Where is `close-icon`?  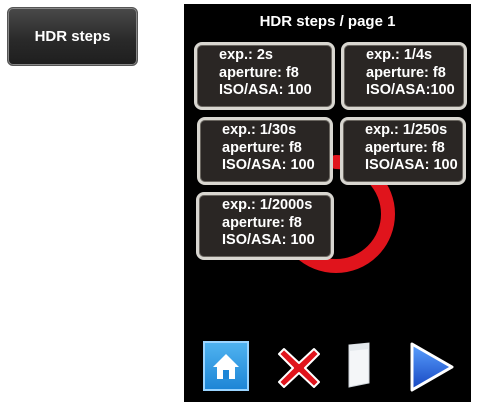 close-icon is located at coordinates (299, 368).